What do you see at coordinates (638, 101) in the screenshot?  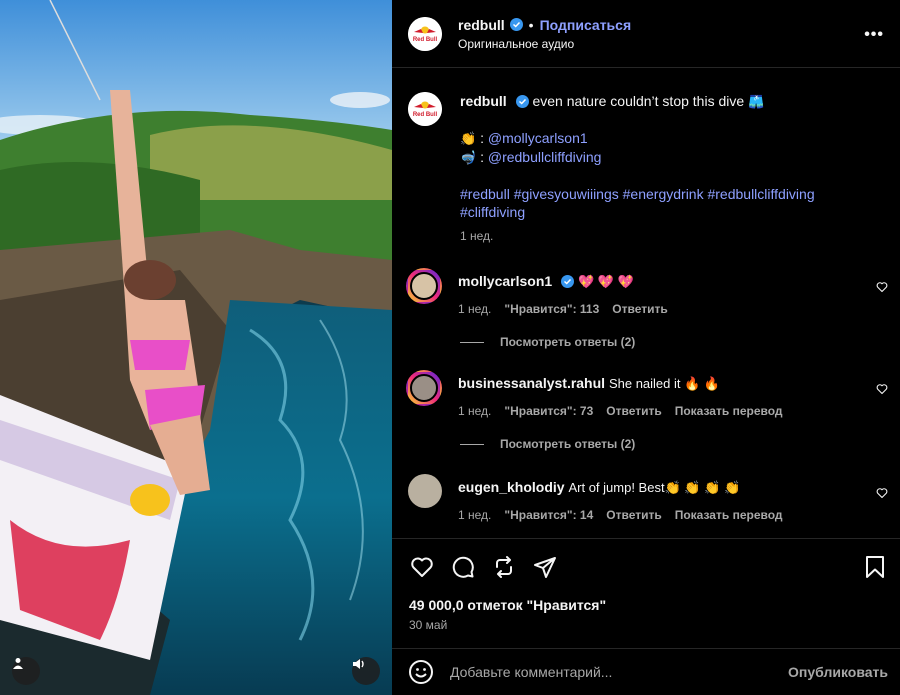 I see `caption-text: even nature couldn’t stop this dive` at bounding box center [638, 101].